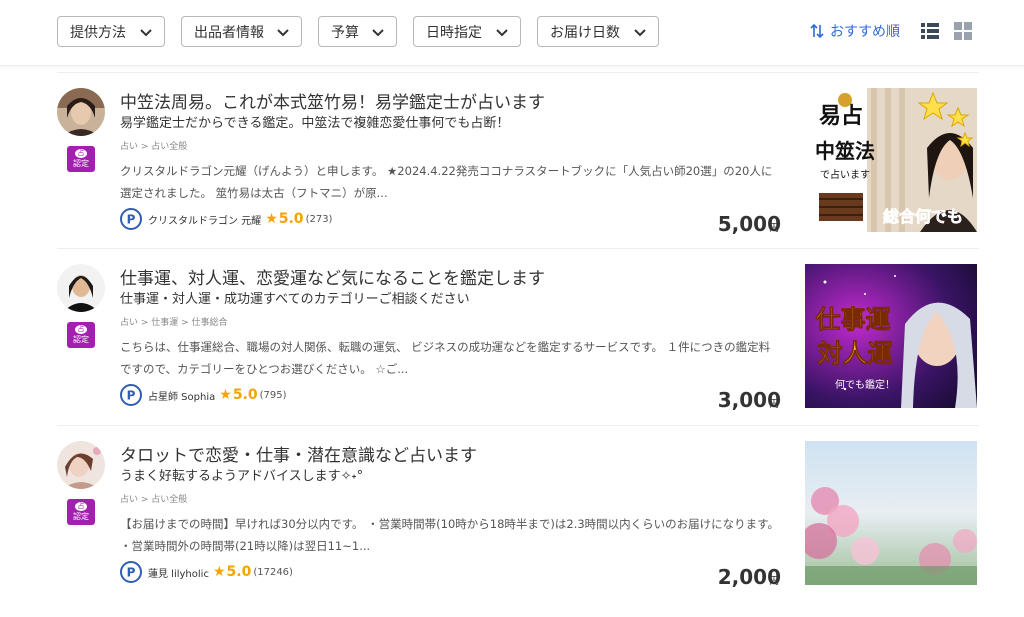 Image resolution: width=1024 pixels, height=617 pixels. I want to click on filter-label: 提供方法, so click(98, 32).